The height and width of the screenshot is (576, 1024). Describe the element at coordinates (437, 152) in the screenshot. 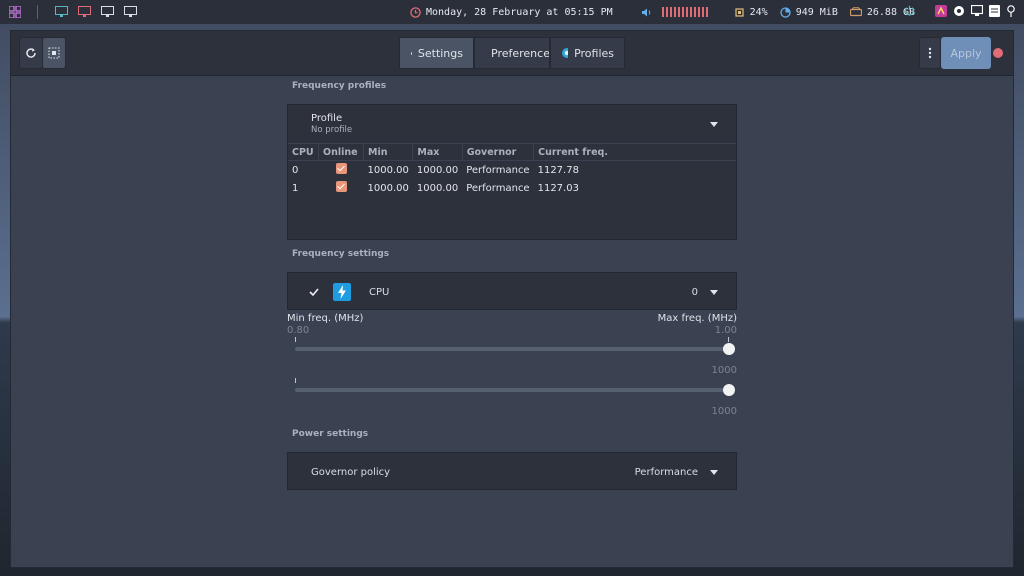

I see `col-header-max: Max` at that location.